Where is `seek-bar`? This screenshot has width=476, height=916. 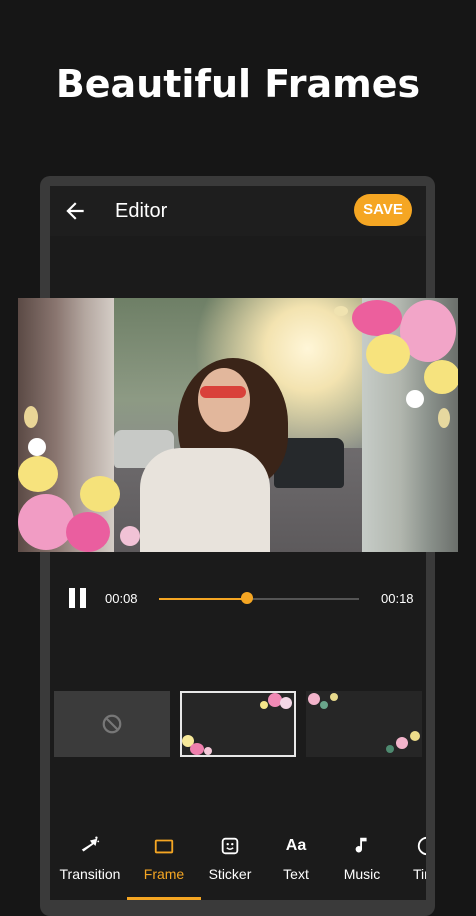
seek-bar is located at coordinates (259, 599).